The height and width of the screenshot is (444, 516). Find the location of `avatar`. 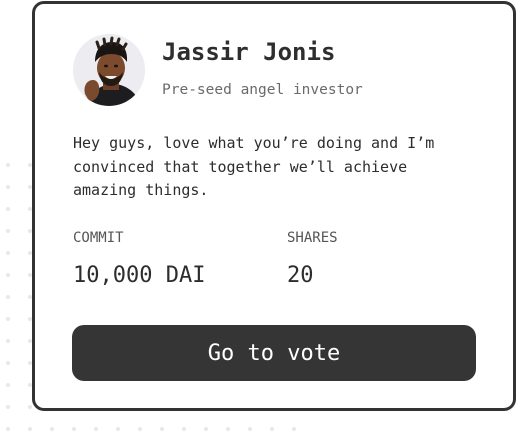

avatar is located at coordinates (109, 70).